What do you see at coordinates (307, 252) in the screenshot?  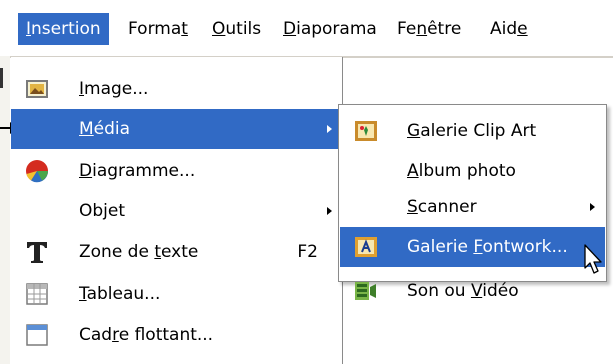 I see `shortcut-label: F2` at bounding box center [307, 252].